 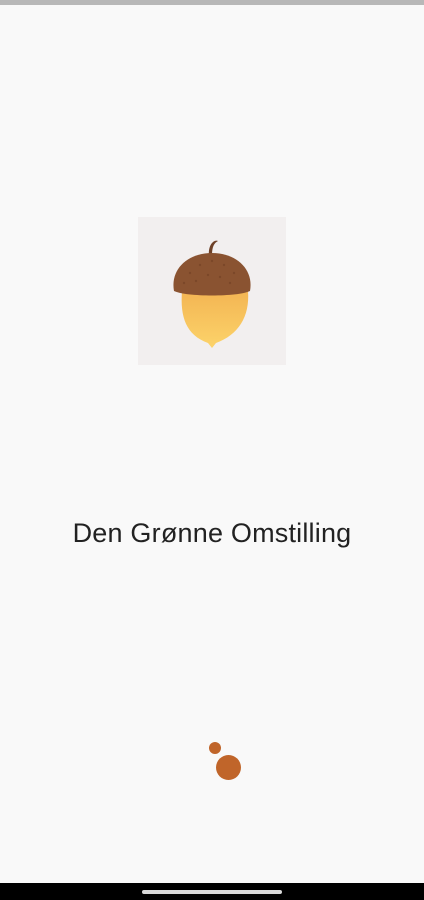 I want to click on loading-dot-large, so click(x=228, y=767).